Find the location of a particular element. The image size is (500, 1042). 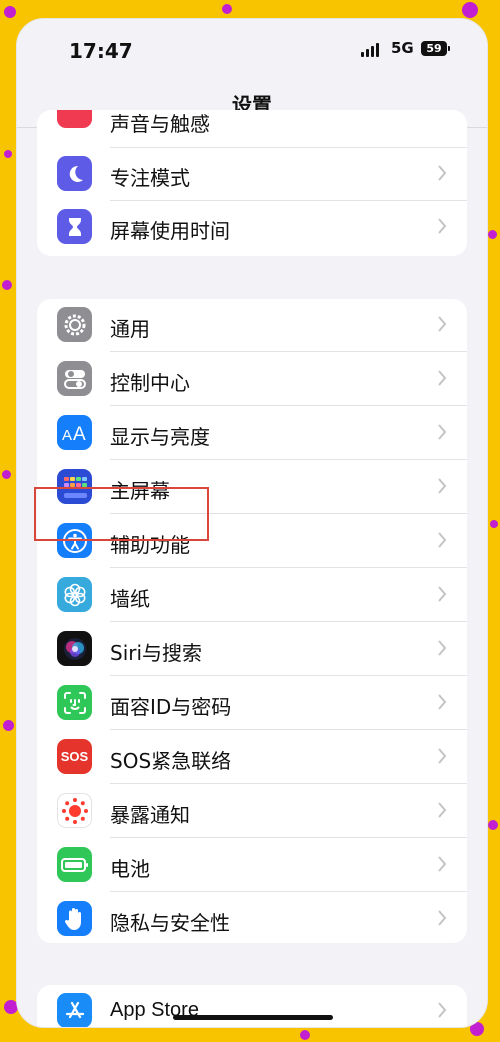

hourglass-icon is located at coordinates (74, 226).